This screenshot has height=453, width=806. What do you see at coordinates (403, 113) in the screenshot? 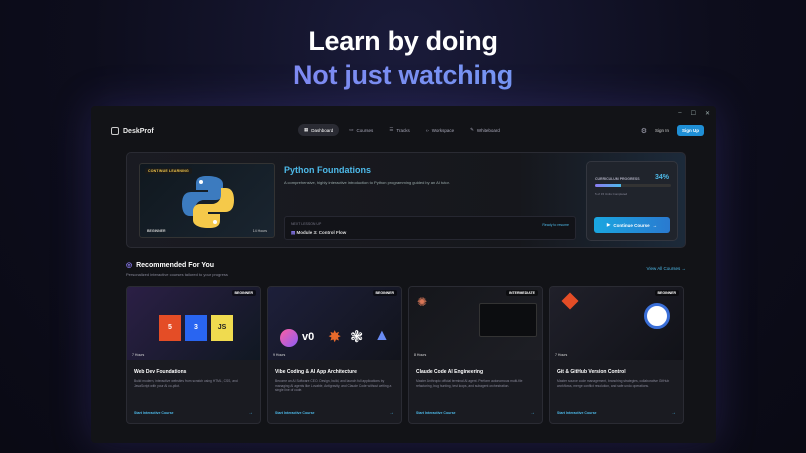
I see `titlebar: – ☐ ✕` at bounding box center [403, 113].